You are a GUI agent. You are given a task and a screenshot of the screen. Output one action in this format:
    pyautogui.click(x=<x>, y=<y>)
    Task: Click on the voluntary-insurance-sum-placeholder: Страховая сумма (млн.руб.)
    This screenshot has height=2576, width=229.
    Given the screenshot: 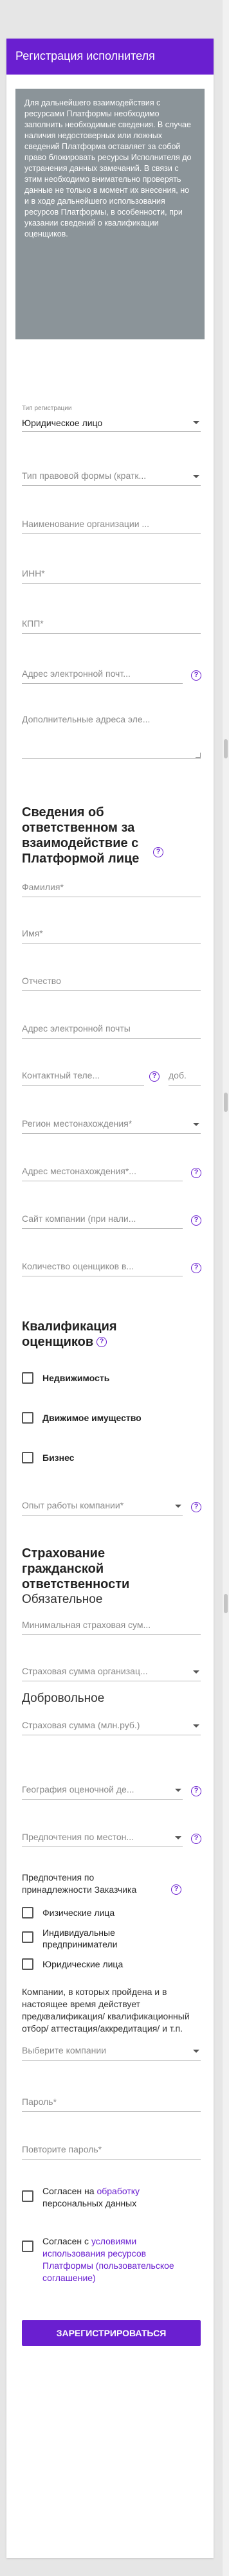 What is the action you would take?
    pyautogui.click(x=81, y=1725)
    